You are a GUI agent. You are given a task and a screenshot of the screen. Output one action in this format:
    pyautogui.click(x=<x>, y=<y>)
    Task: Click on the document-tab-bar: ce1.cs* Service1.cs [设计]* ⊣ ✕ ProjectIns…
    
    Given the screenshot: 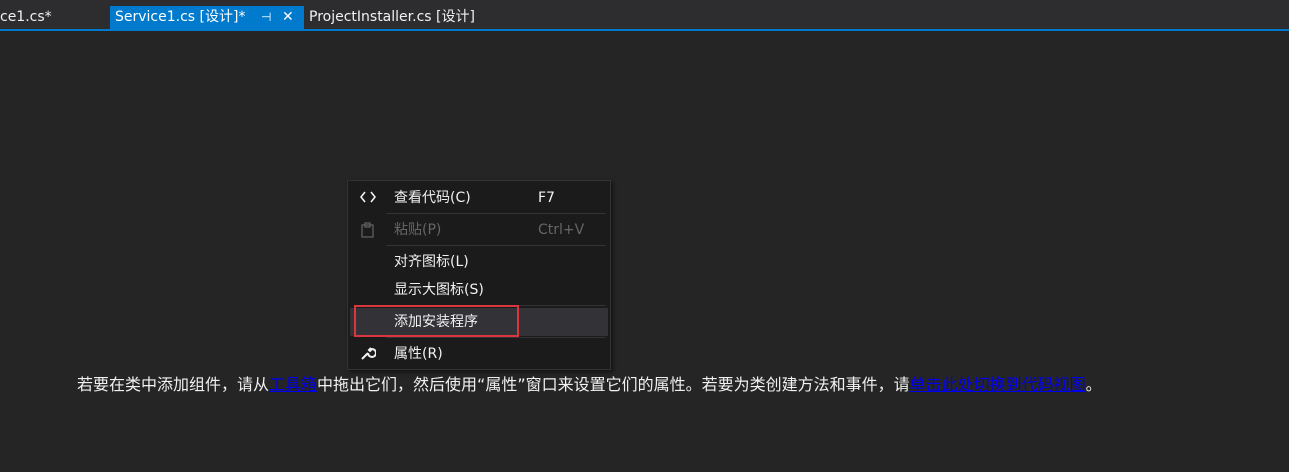 What is the action you would take?
    pyautogui.click(x=644, y=15)
    